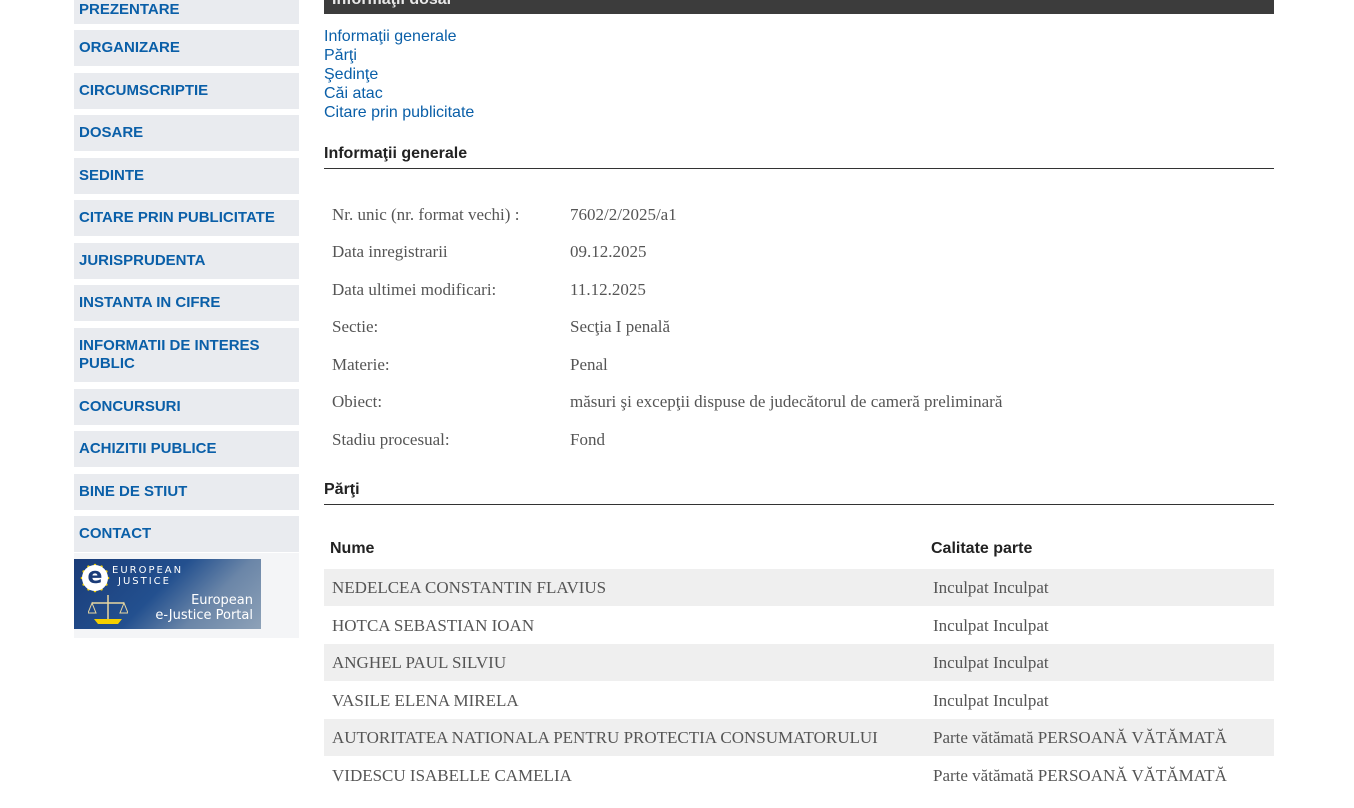 The height and width of the screenshot is (808, 1354). I want to click on sidebar-item-label: INSTANTA IN CIFRE, so click(150, 302).